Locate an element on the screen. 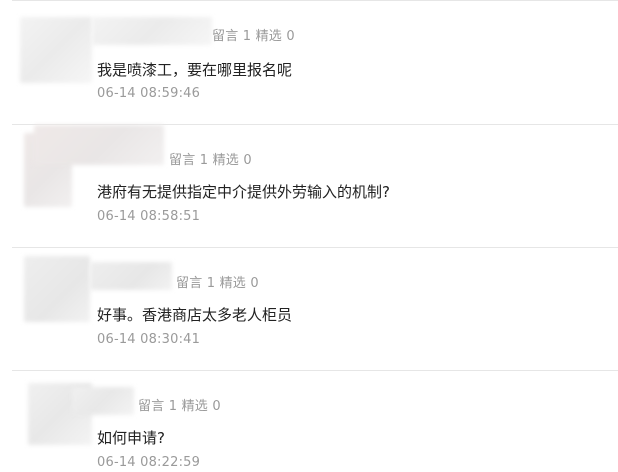 This screenshot has width=618, height=472. comment-timestamp: 06-14 08:58:51 is located at coordinates (149, 216).